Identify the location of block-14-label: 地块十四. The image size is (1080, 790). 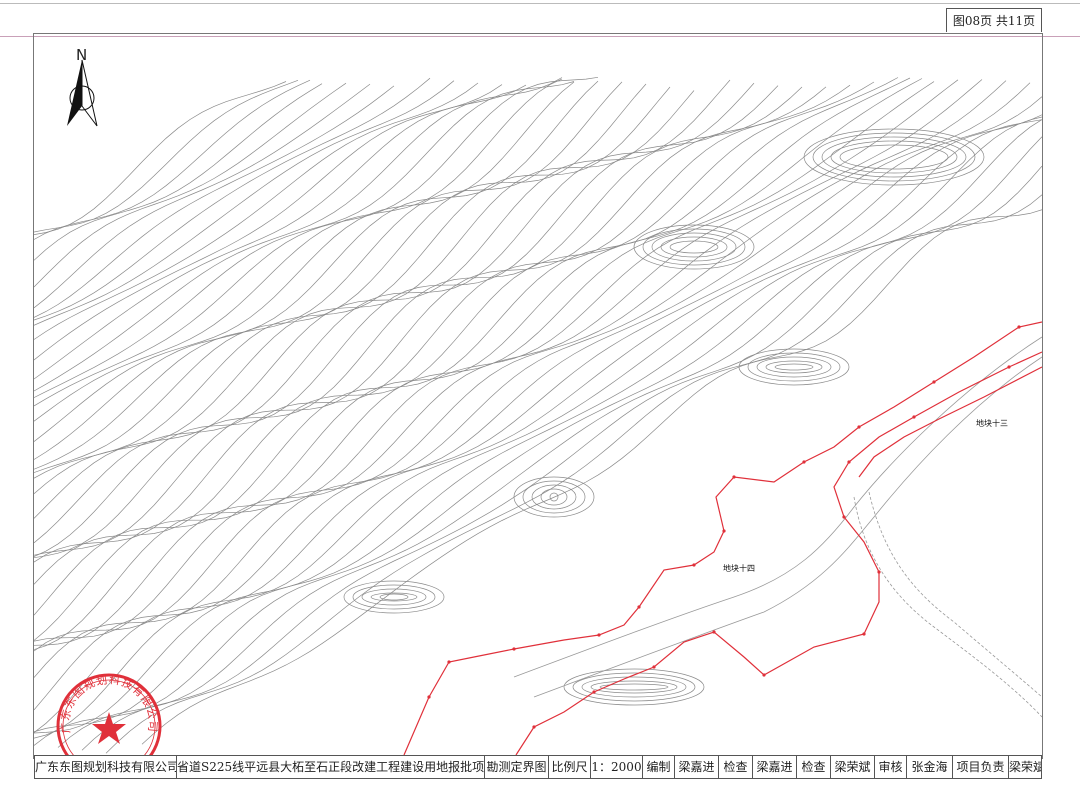
(739, 568).